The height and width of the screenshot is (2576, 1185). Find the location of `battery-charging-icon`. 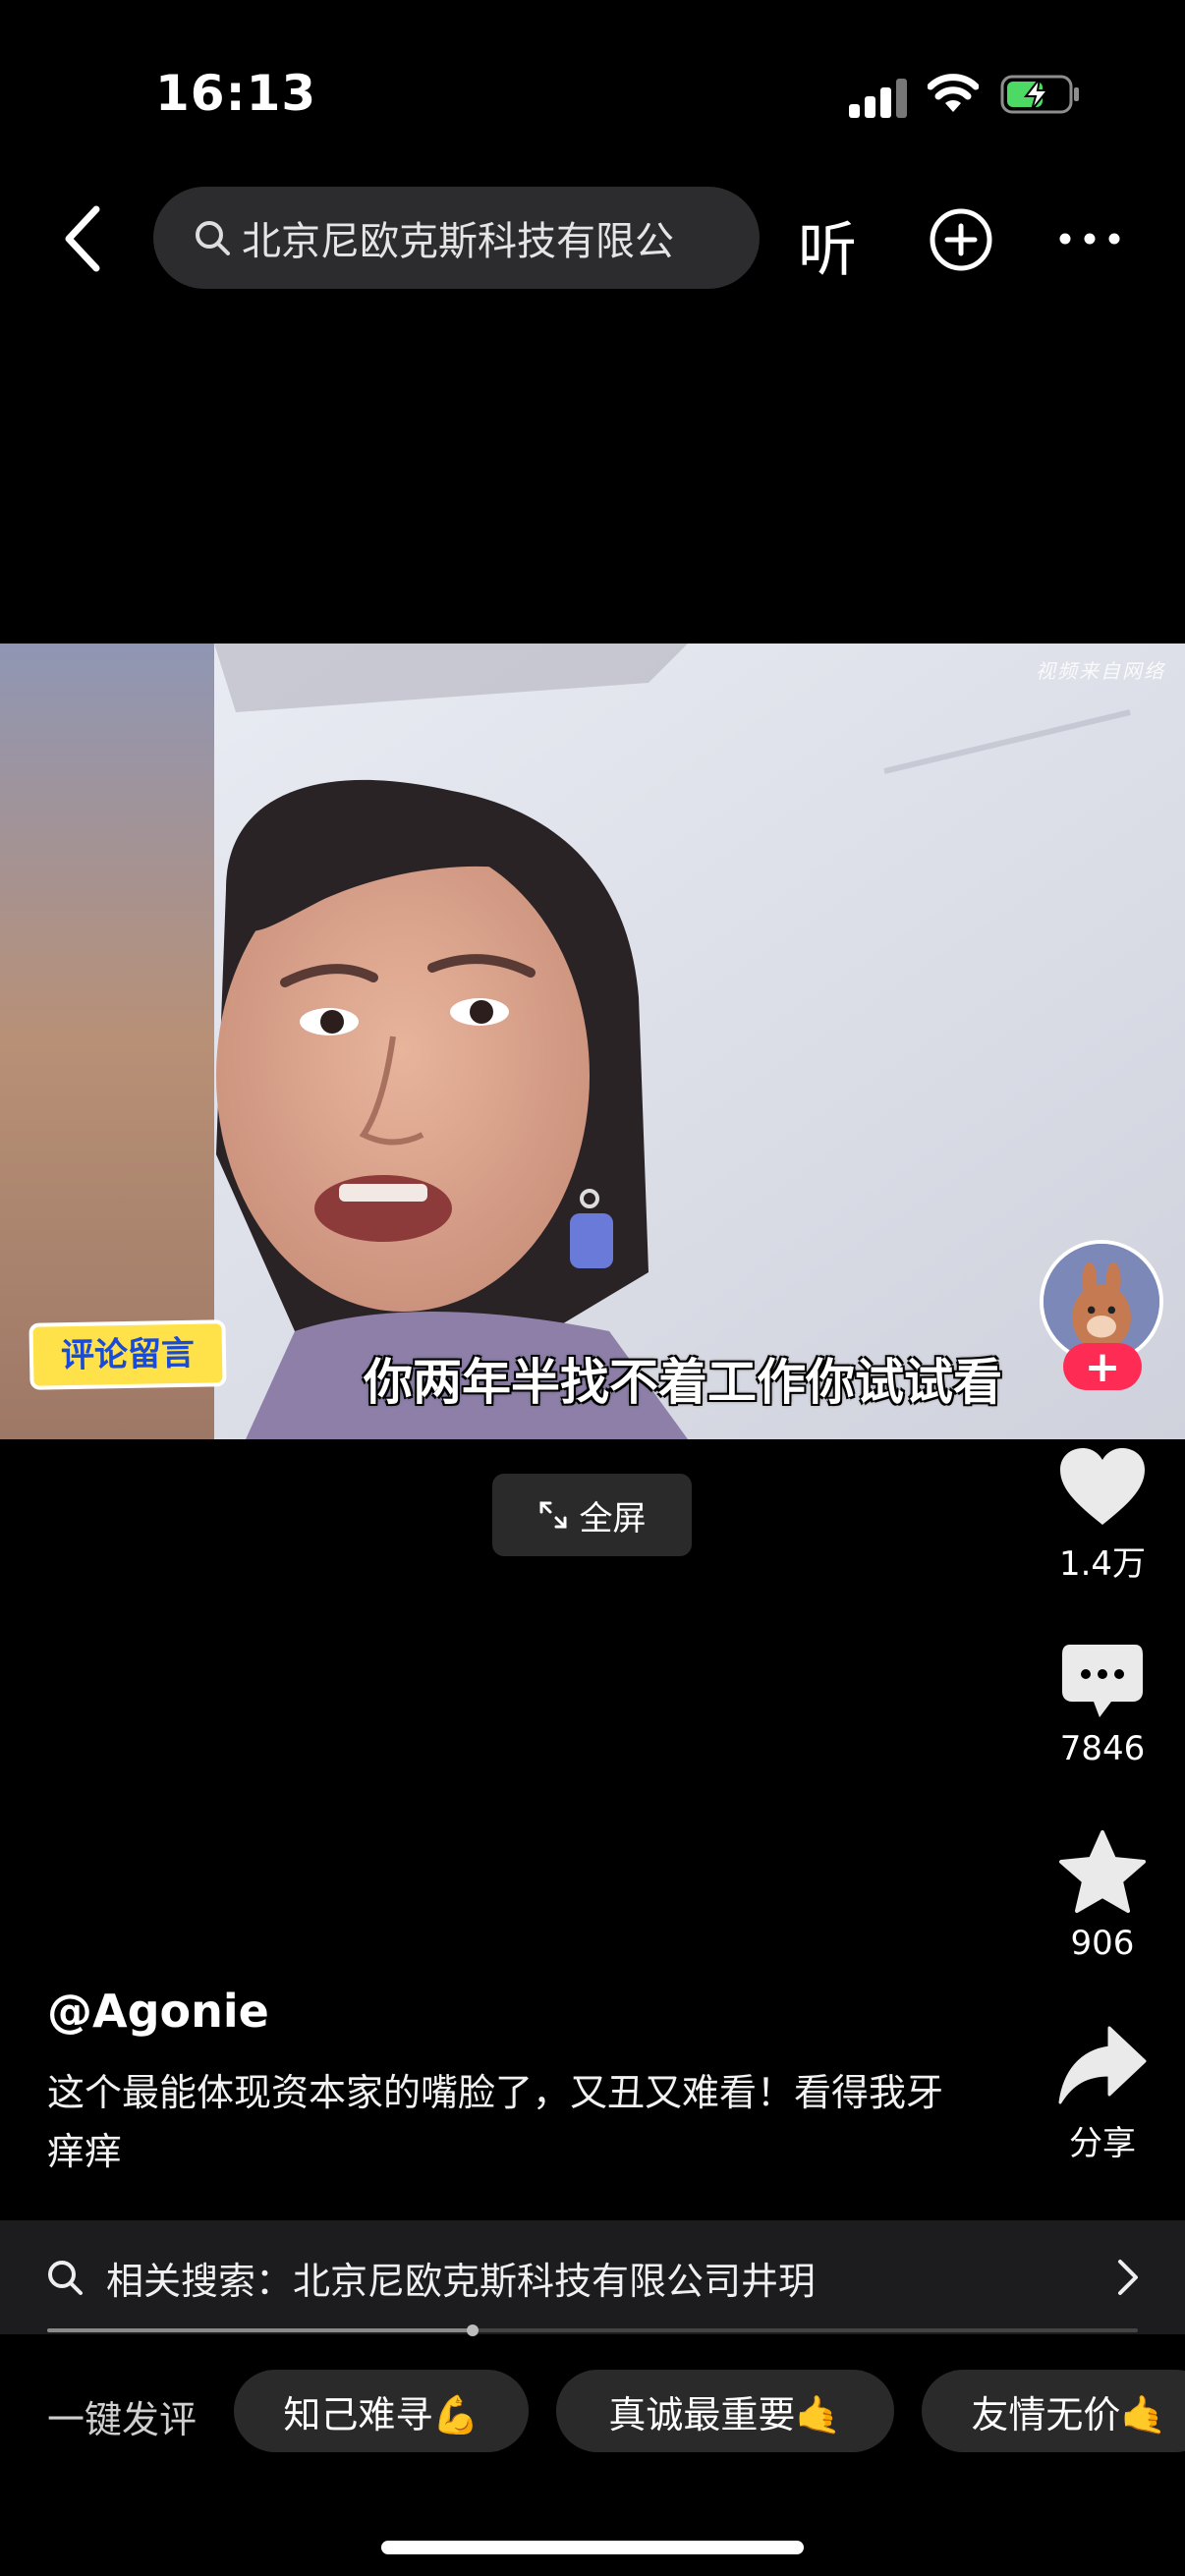

battery-charging-icon is located at coordinates (1040, 94).